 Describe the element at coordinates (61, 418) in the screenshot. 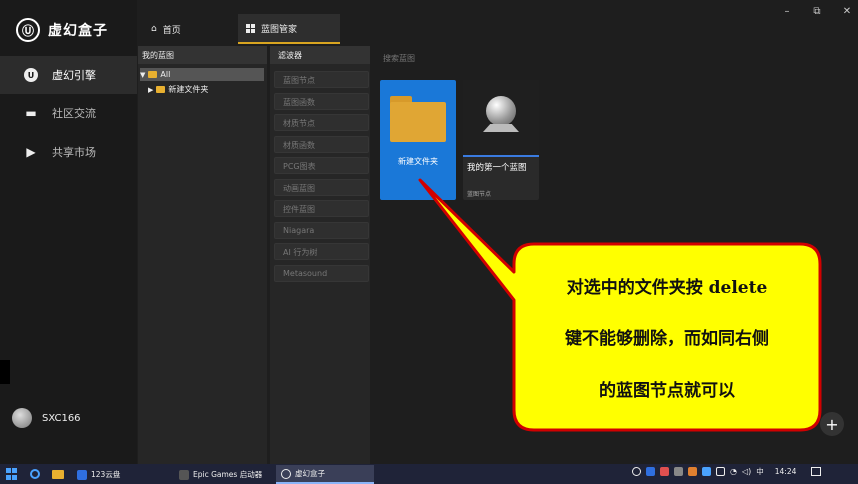

I see `user-name: SXC166` at that location.